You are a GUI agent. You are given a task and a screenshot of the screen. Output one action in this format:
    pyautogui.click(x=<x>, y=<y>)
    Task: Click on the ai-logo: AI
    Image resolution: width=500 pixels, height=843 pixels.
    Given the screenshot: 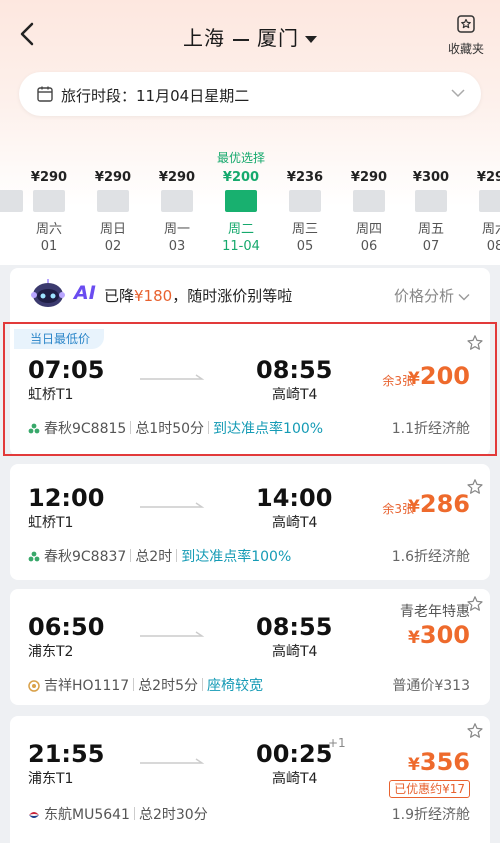 What is the action you would take?
    pyautogui.click(x=85, y=293)
    